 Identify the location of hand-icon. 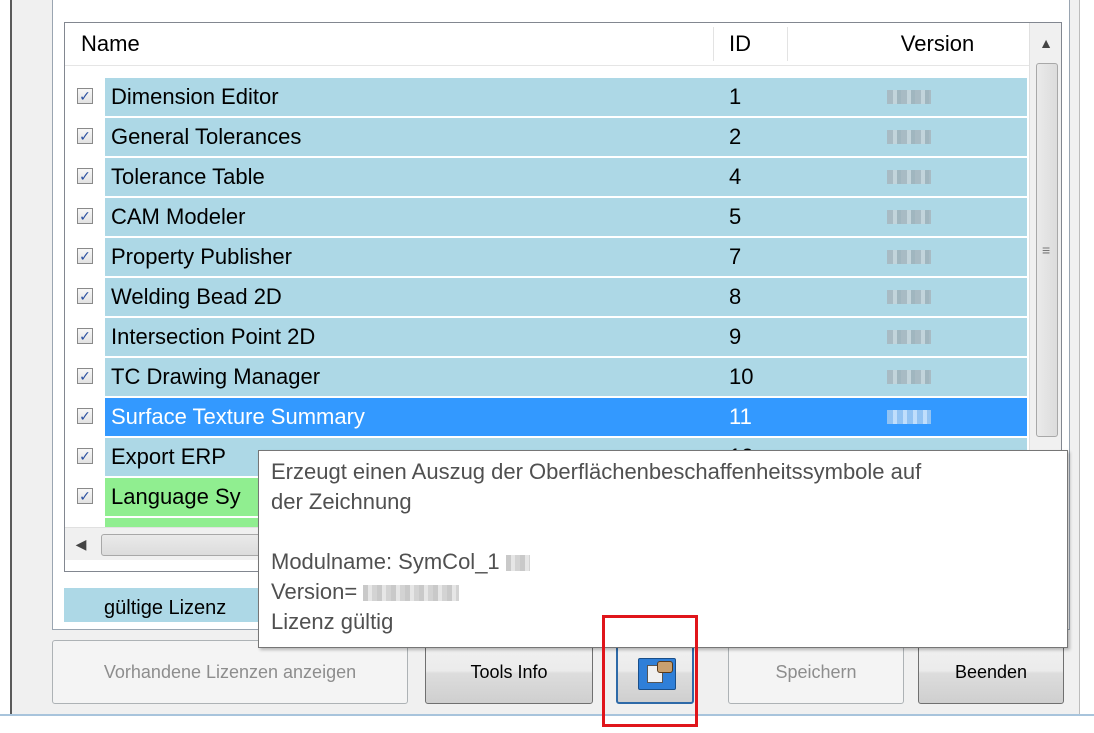
(665, 667).